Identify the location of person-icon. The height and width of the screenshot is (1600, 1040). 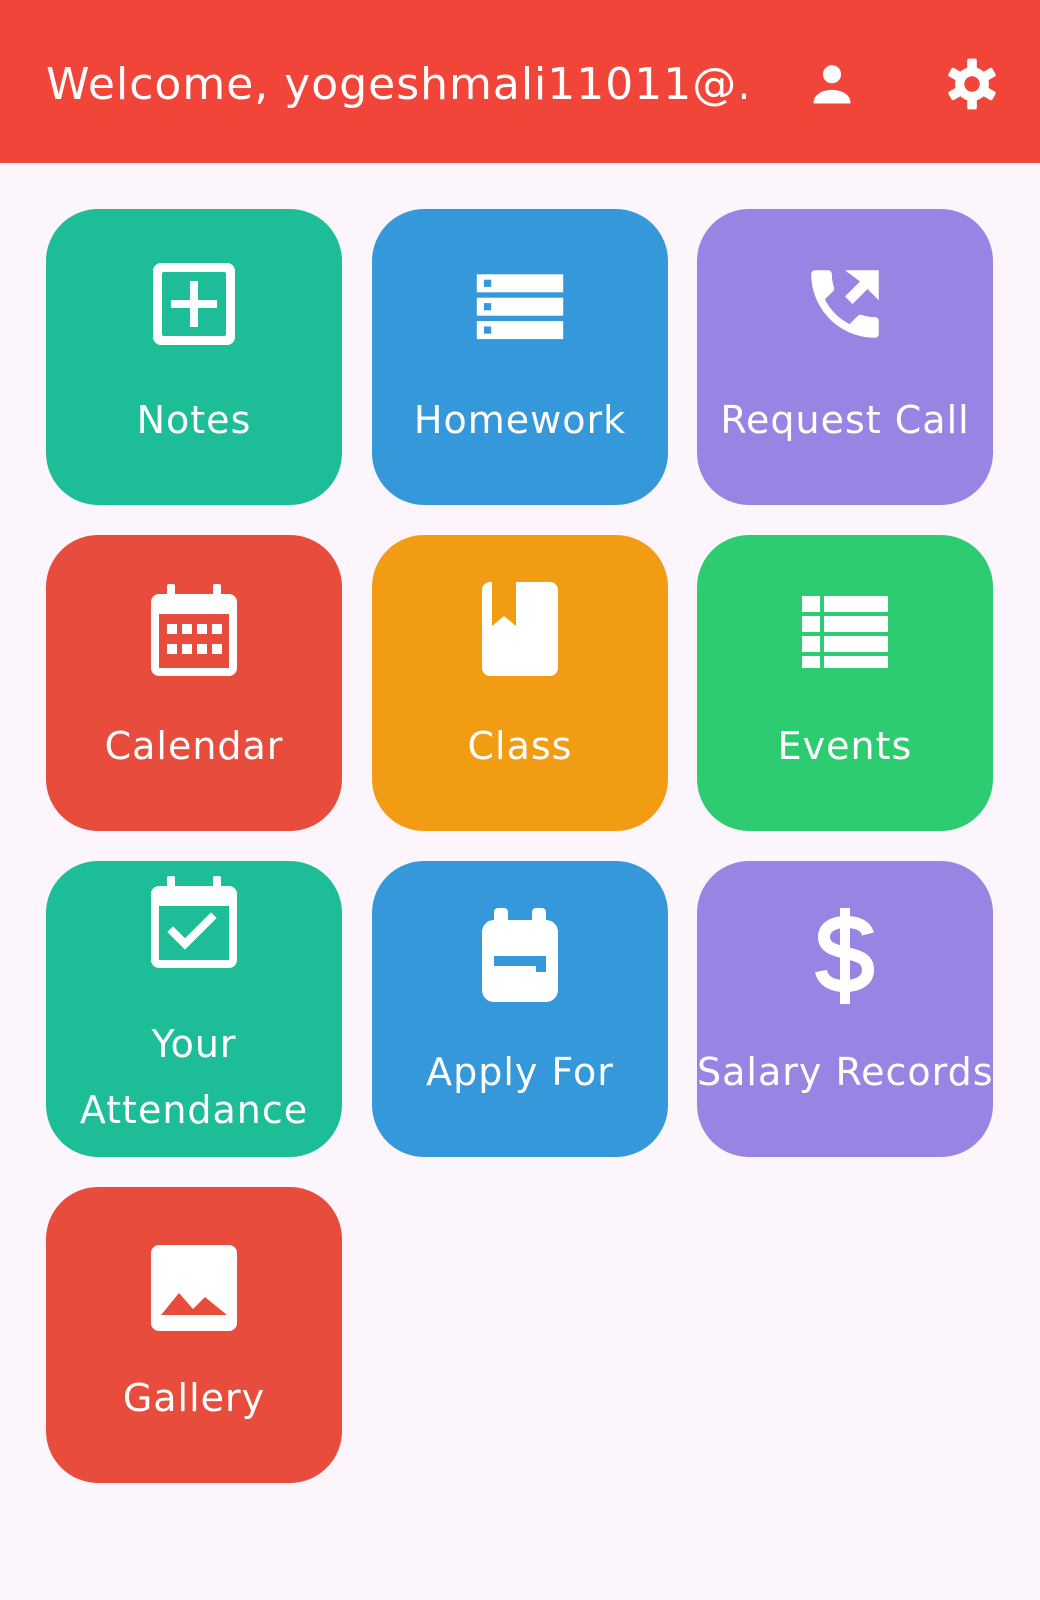
(832, 84).